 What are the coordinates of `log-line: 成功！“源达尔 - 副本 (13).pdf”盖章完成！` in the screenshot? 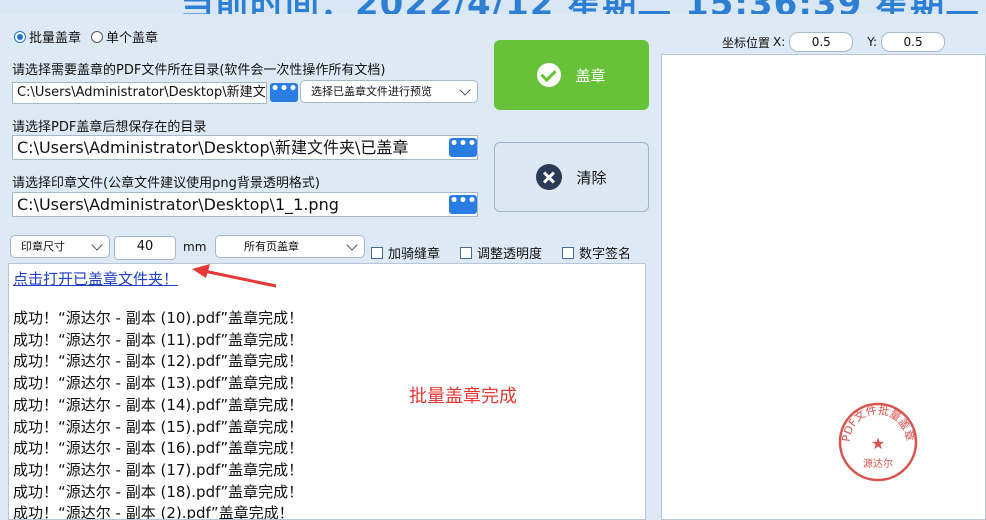 It's located at (158, 383).